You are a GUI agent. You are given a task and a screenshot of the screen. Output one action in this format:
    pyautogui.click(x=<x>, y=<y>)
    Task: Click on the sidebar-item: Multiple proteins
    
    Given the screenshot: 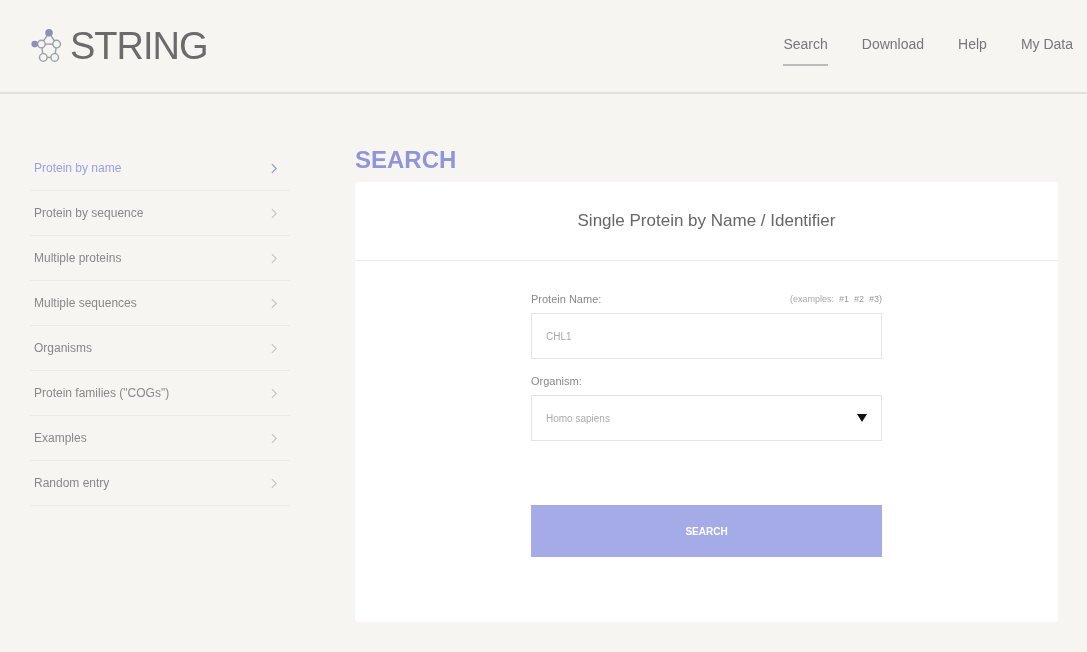 What is the action you would take?
    pyautogui.click(x=160, y=258)
    